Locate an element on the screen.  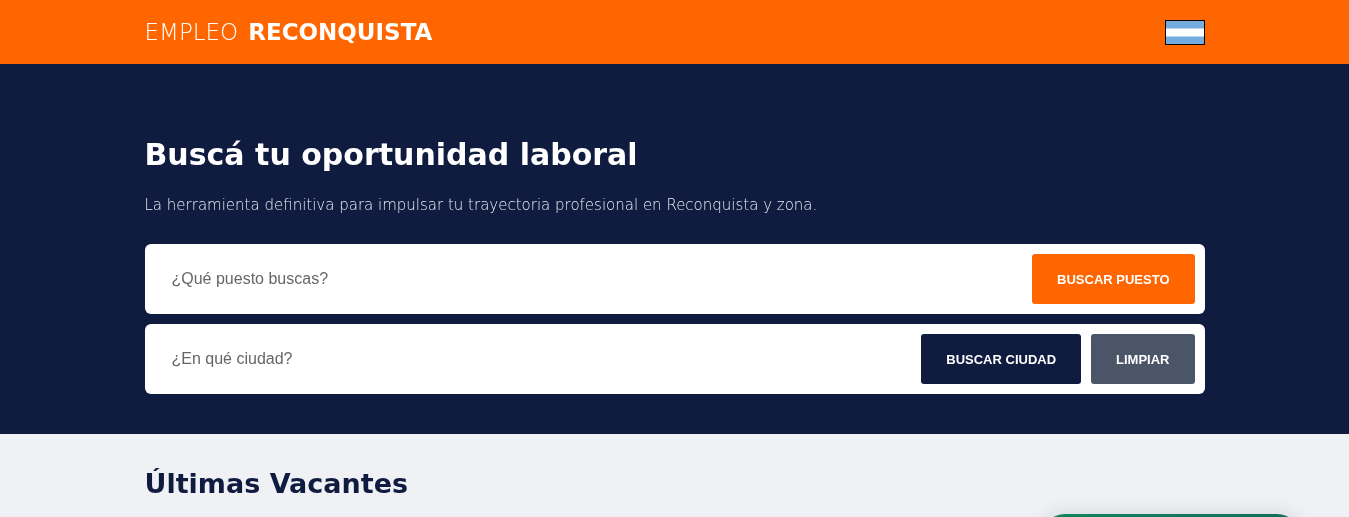
flag-icon is located at coordinates (1184, 32).